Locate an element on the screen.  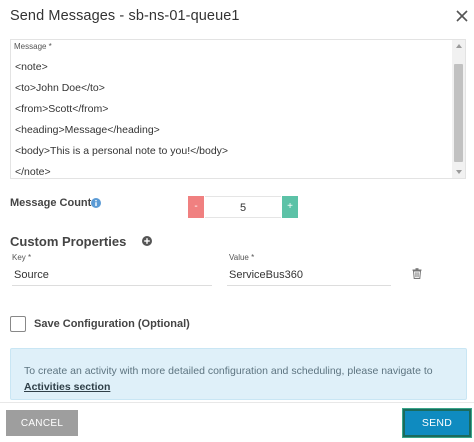
save-configuration-checkbox is located at coordinates (18, 324).